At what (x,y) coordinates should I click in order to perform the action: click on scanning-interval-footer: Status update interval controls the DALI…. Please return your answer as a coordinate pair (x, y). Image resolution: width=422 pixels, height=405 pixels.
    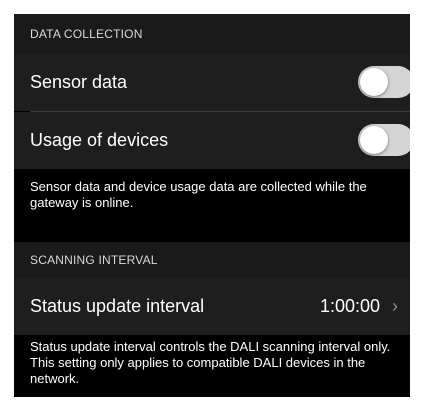
    Looking at the image, I should click on (210, 362).